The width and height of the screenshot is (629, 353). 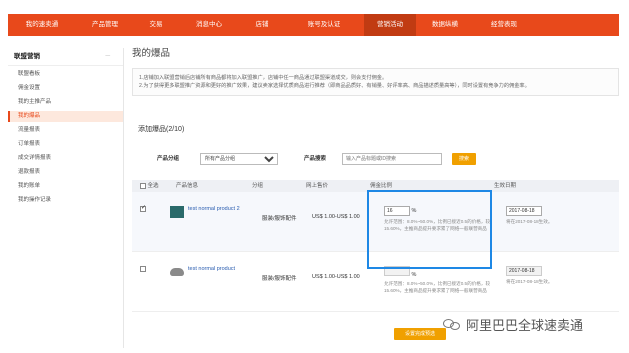 I want to click on sidebar-item-hot-products: 我的爆品, so click(x=65, y=116).